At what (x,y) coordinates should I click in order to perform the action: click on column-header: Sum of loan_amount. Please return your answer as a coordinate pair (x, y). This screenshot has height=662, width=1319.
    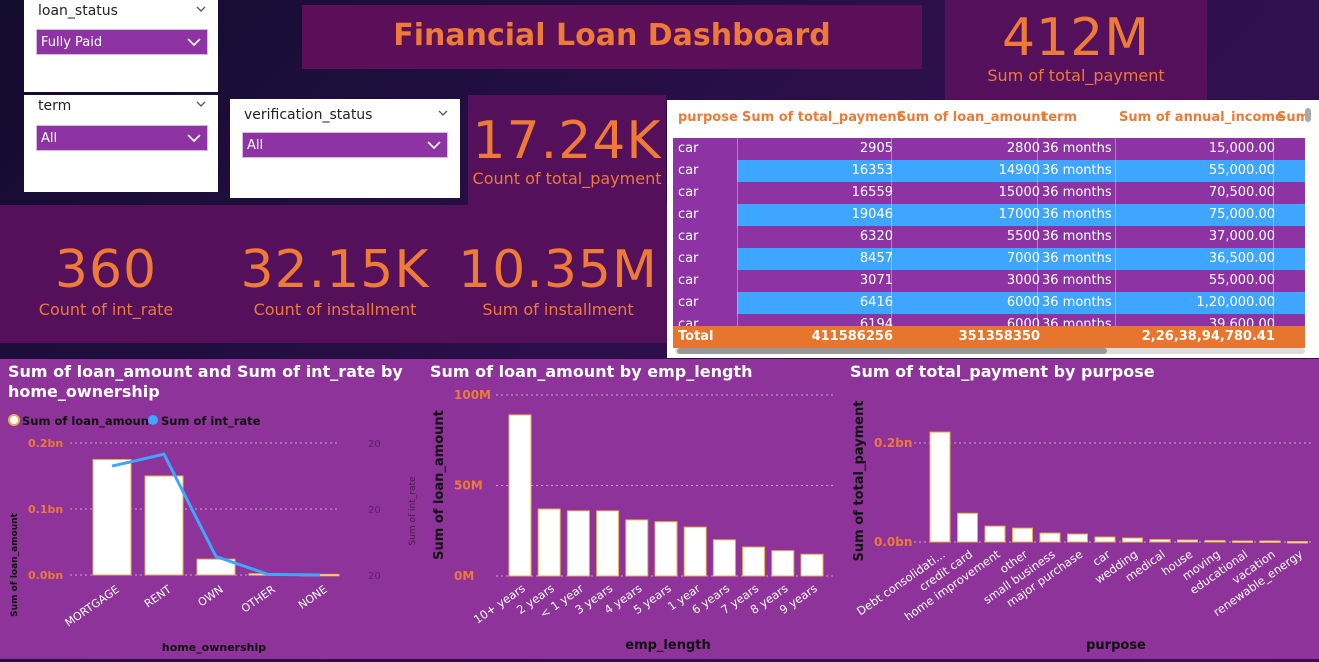
    Looking at the image, I should click on (972, 117).